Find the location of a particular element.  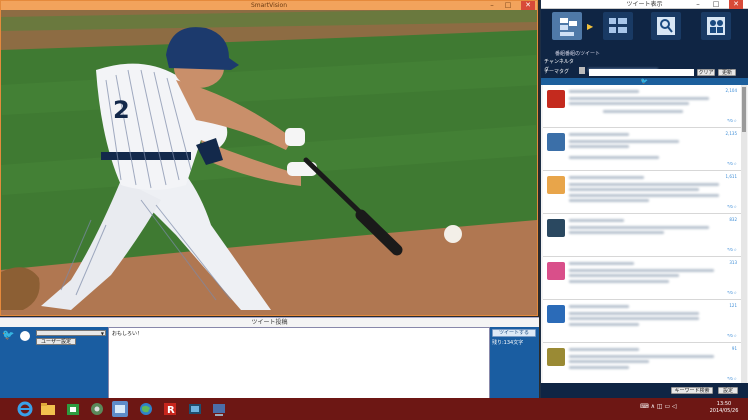

tweet-item: 2,135 ↰↻☆ is located at coordinates (642, 149).